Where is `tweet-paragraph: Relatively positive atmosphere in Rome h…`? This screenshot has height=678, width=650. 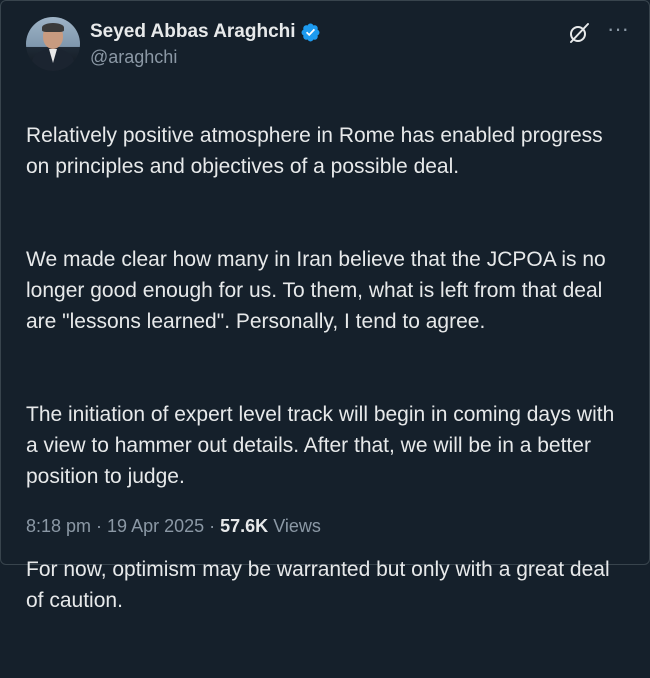
tweet-paragraph: Relatively positive atmosphere in Rome h… is located at coordinates (314, 151).